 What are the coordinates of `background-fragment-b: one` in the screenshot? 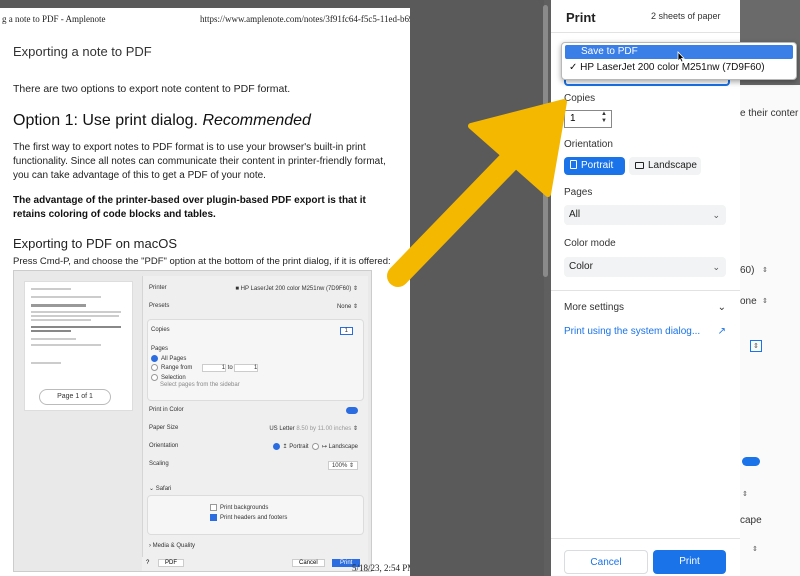 It's located at (748, 301).